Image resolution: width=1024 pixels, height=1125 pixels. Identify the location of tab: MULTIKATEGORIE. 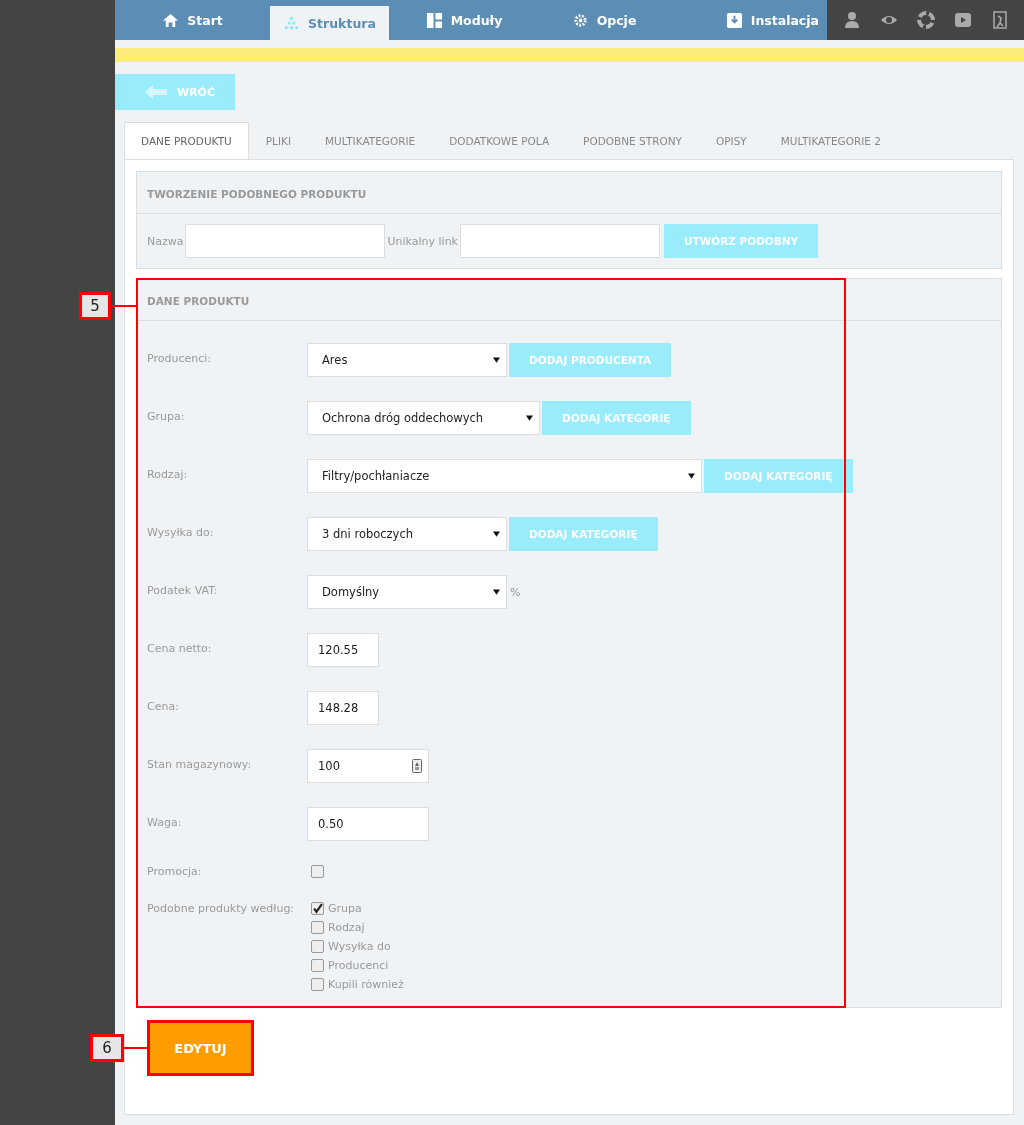
(370, 140).